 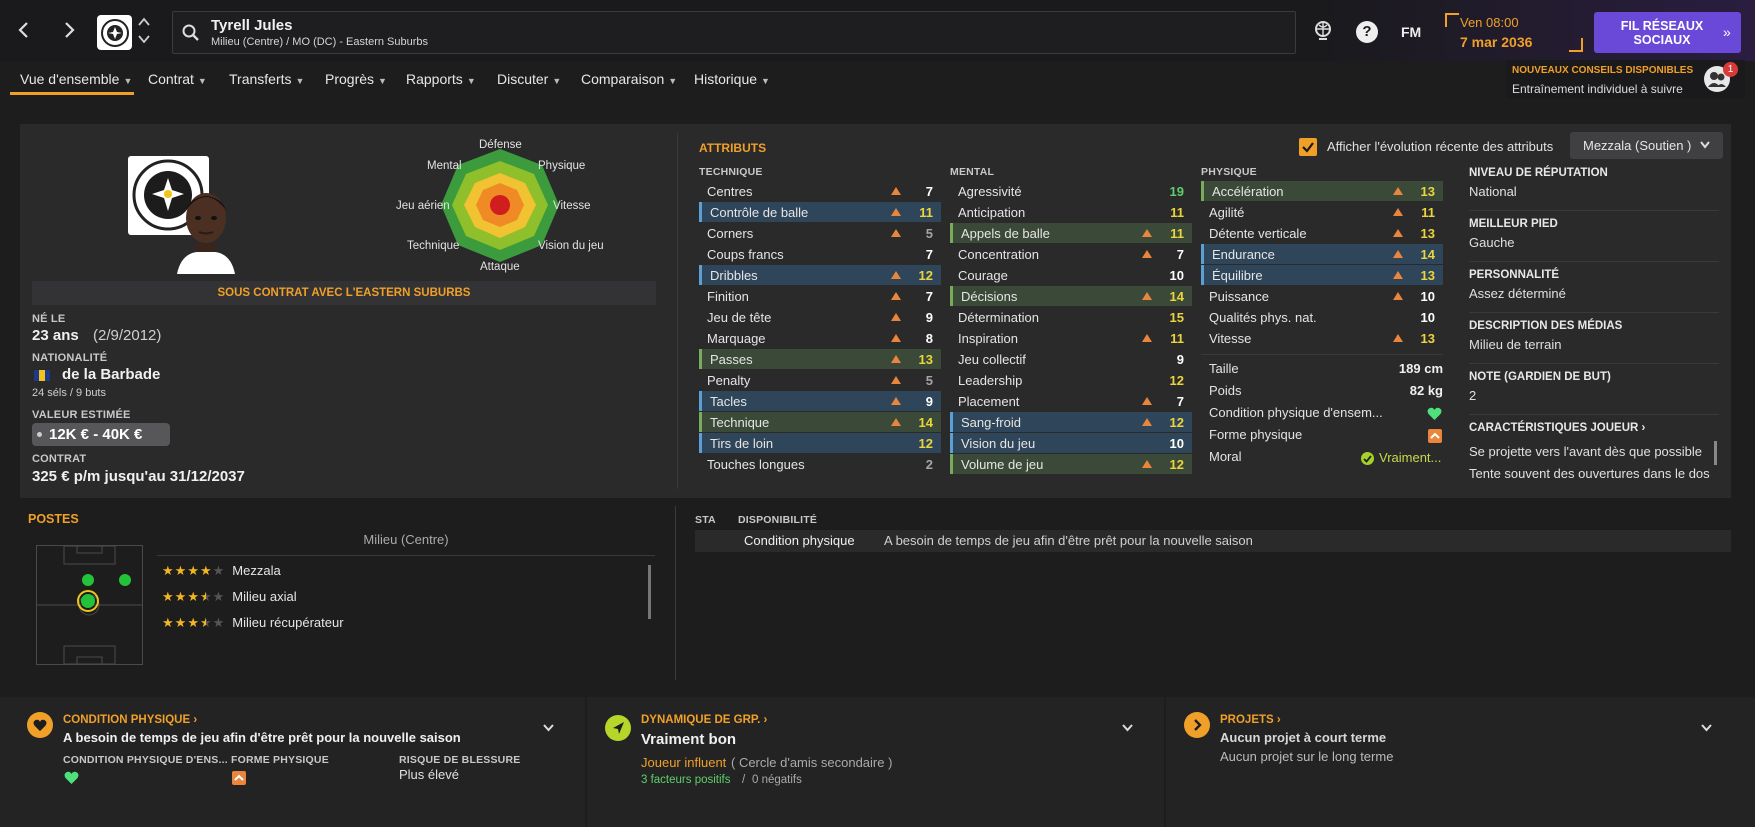 What do you see at coordinates (1071, 317) in the screenshot?
I see `attribute-row: Détermination 15` at bounding box center [1071, 317].